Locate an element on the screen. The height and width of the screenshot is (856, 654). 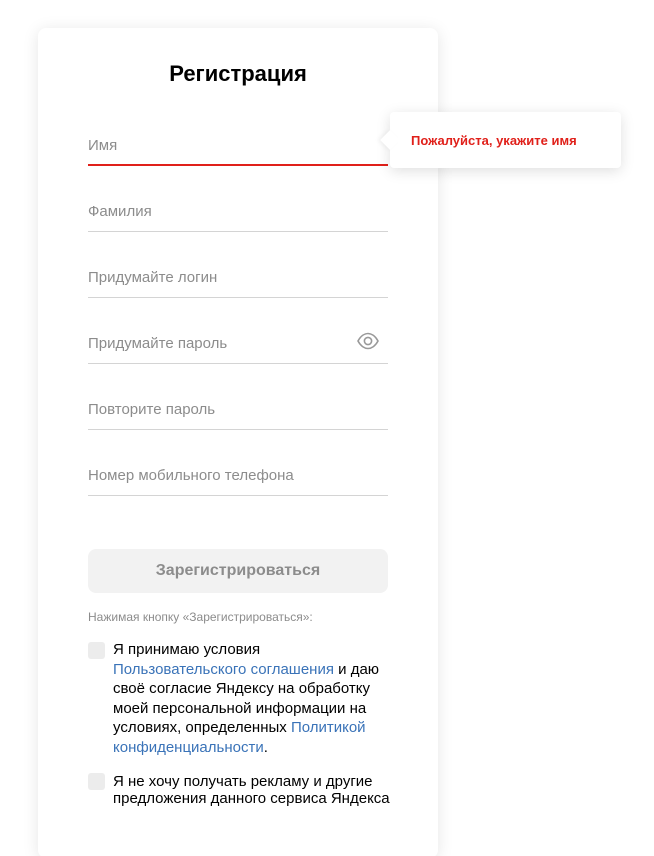
password-repeat-input is located at coordinates (238, 409).